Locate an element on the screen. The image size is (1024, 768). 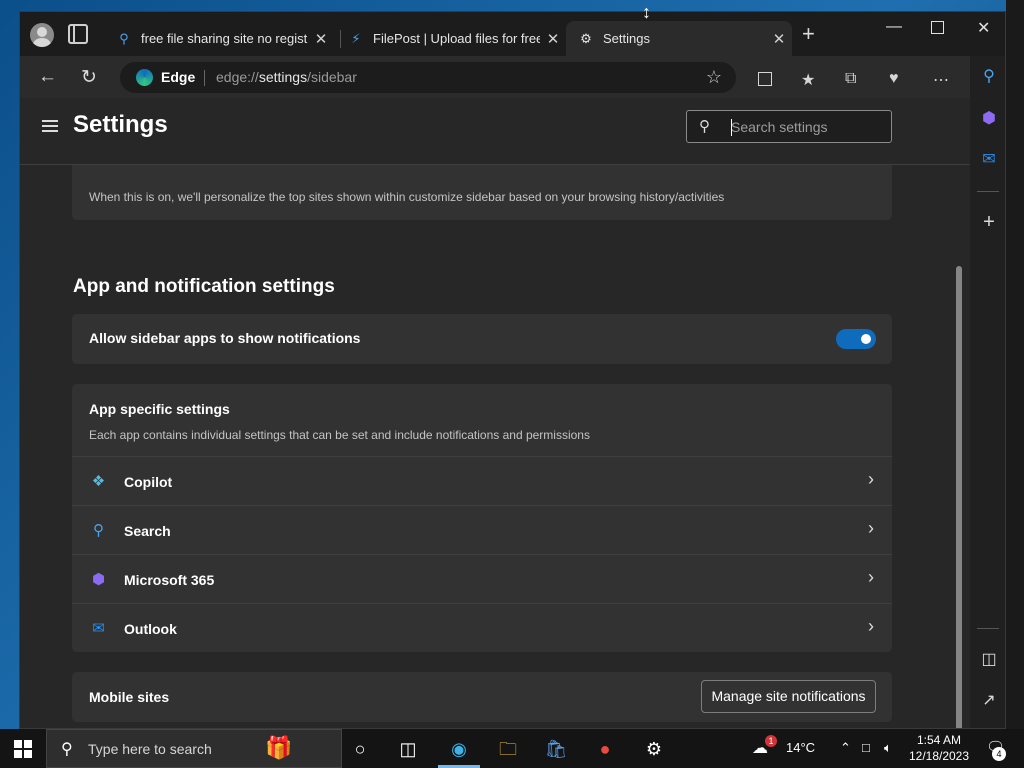
time: 1:54 AM is located at coordinates (939, 740).